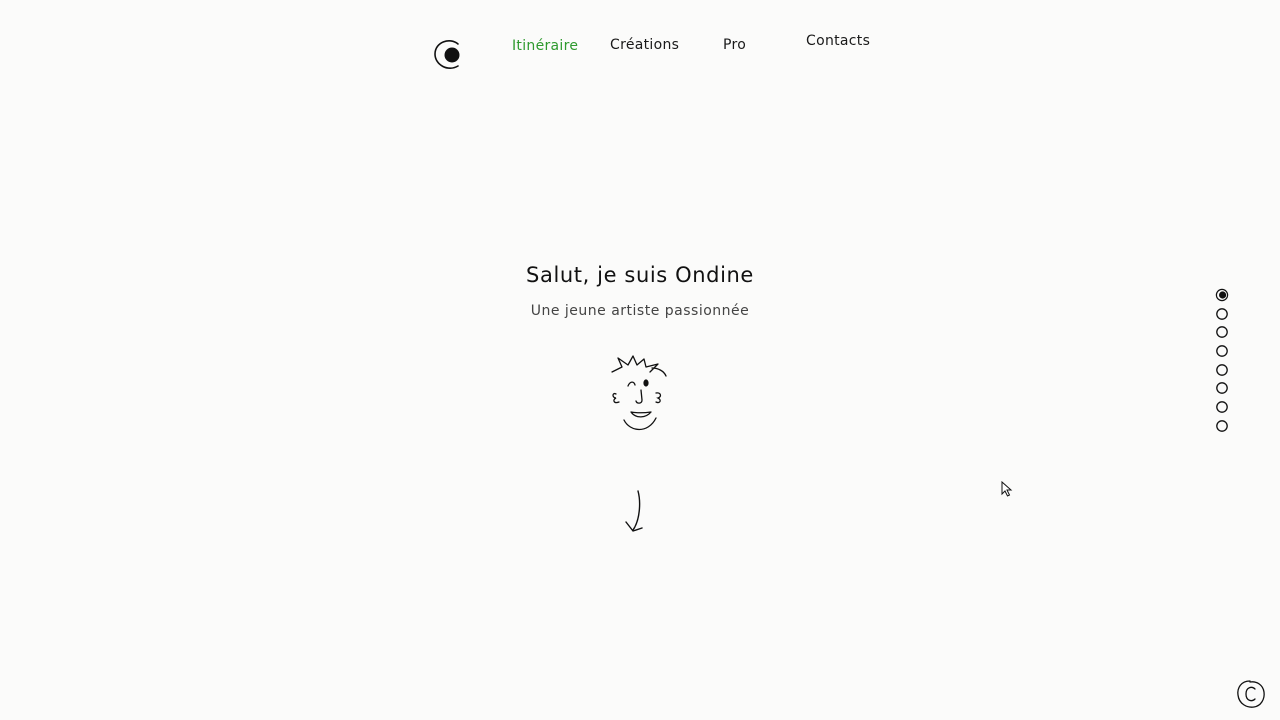  I want to click on hero-subtitle: Une jeune artiste passionnée, so click(640, 311).